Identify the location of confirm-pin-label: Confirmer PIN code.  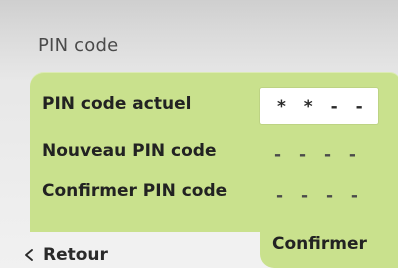
(135, 191).